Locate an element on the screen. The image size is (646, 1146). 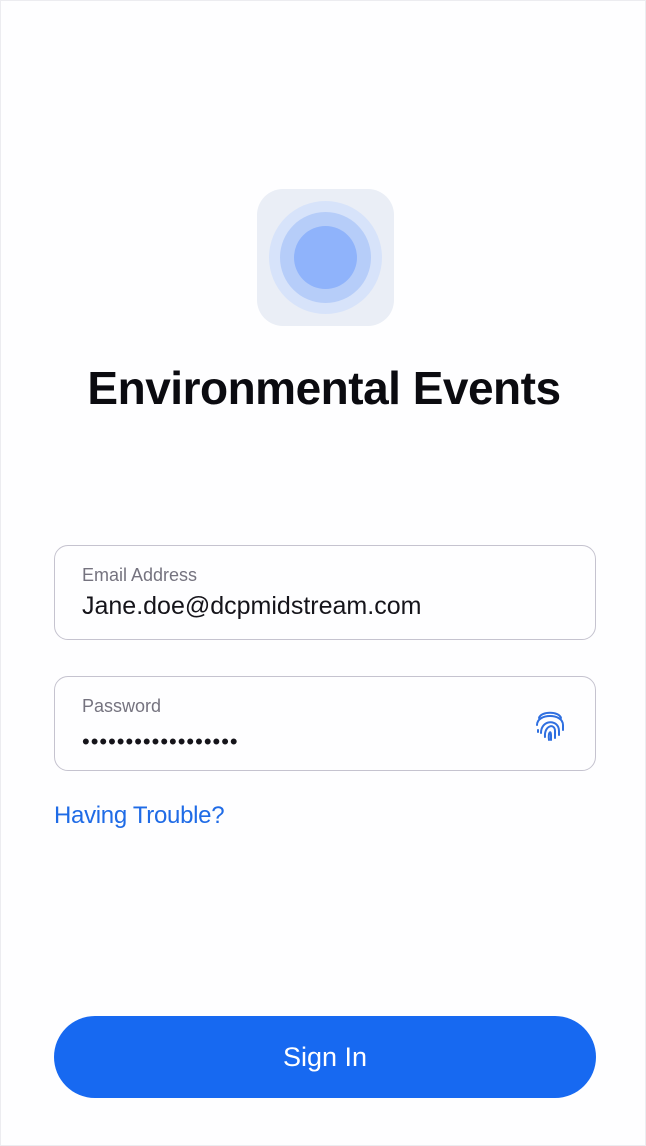
email-input is located at coordinates (302, 606).